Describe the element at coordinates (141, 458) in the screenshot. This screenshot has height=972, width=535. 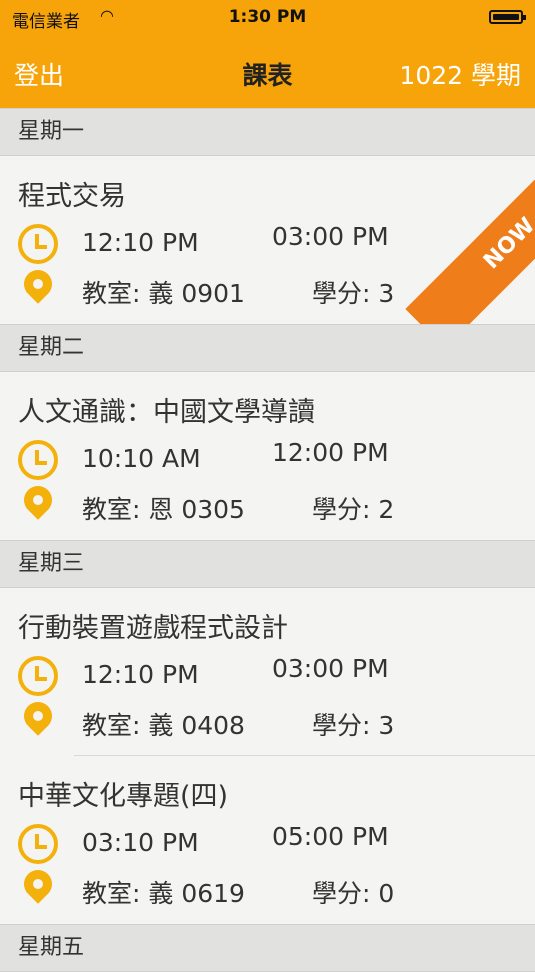
I see `course-start-time: 10:10 AM` at that location.